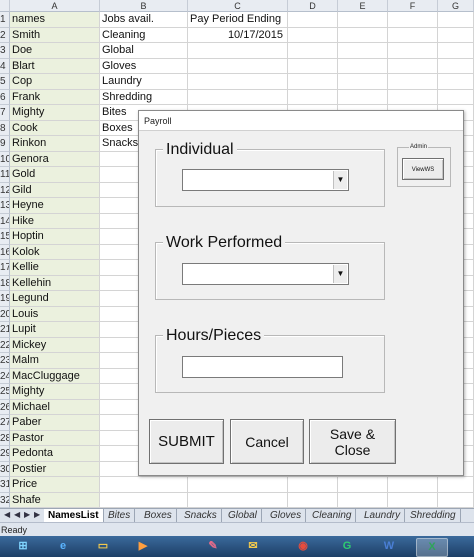  Describe the element at coordinates (5, 159) in the screenshot. I see `row-header: 10` at that location.